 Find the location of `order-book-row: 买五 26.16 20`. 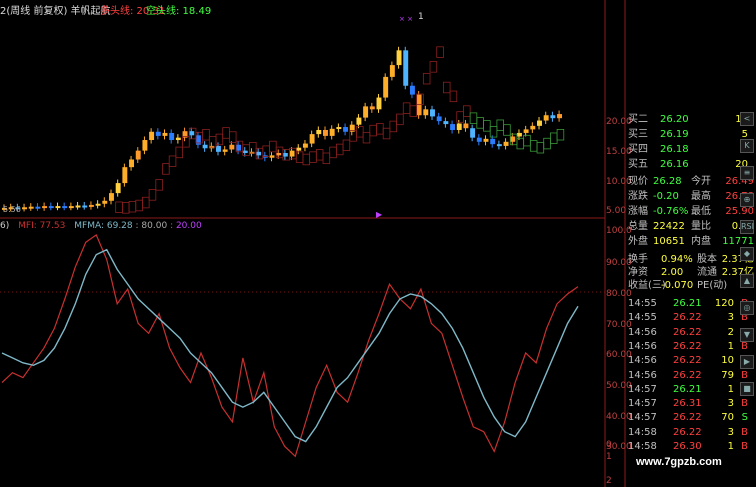

order-book-row: 买五 26.16 20 is located at coordinates (690, 164).